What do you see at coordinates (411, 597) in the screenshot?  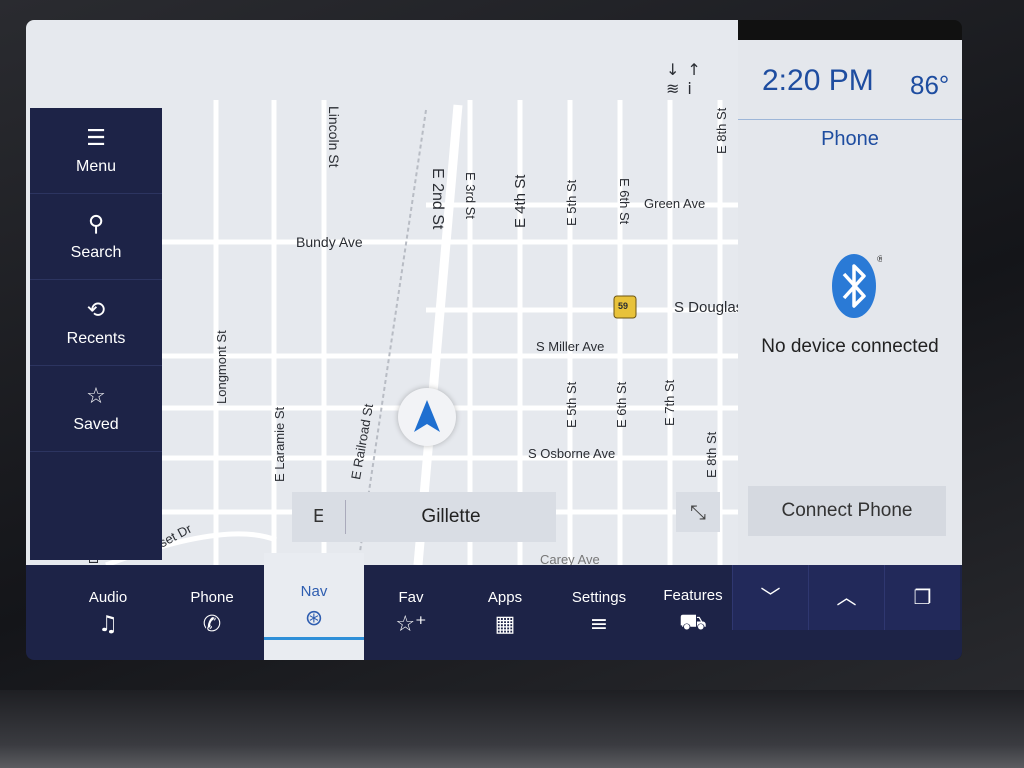 I see `tab-label: Fav` at bounding box center [411, 597].